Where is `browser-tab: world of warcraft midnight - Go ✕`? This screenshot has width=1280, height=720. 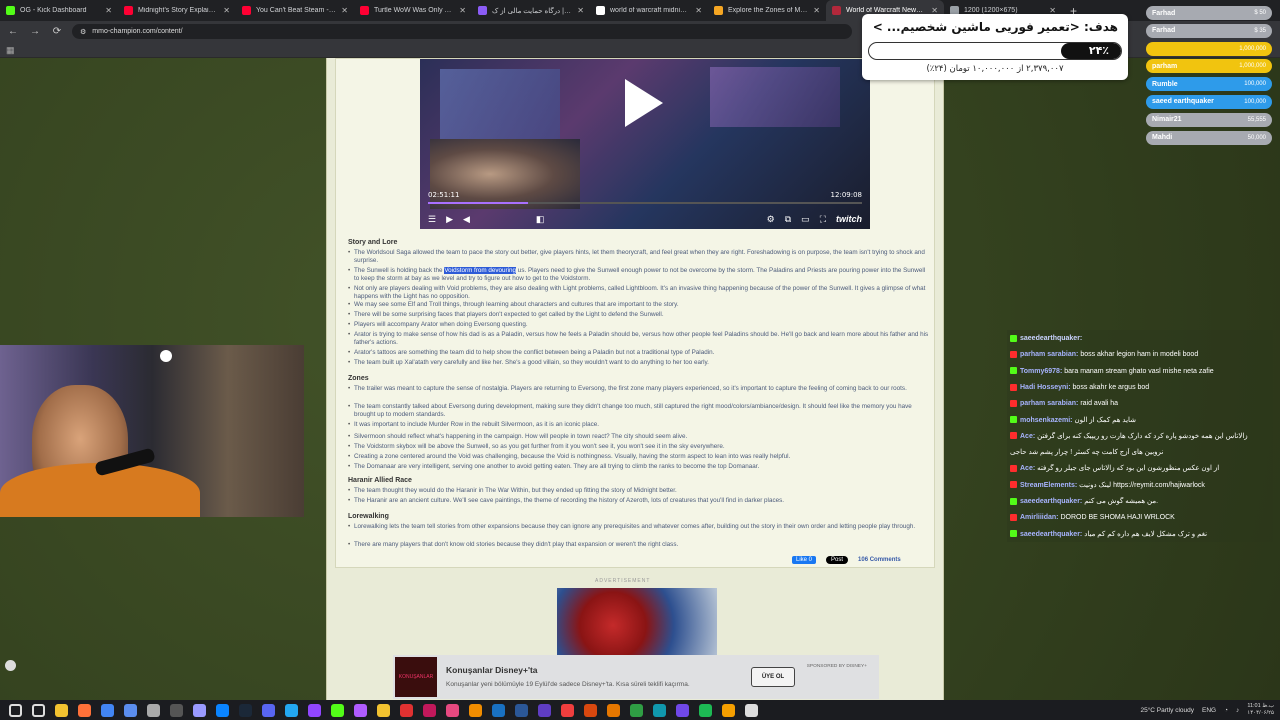 browser-tab: world of warcraft midnight - Go ✕ is located at coordinates (649, 10).